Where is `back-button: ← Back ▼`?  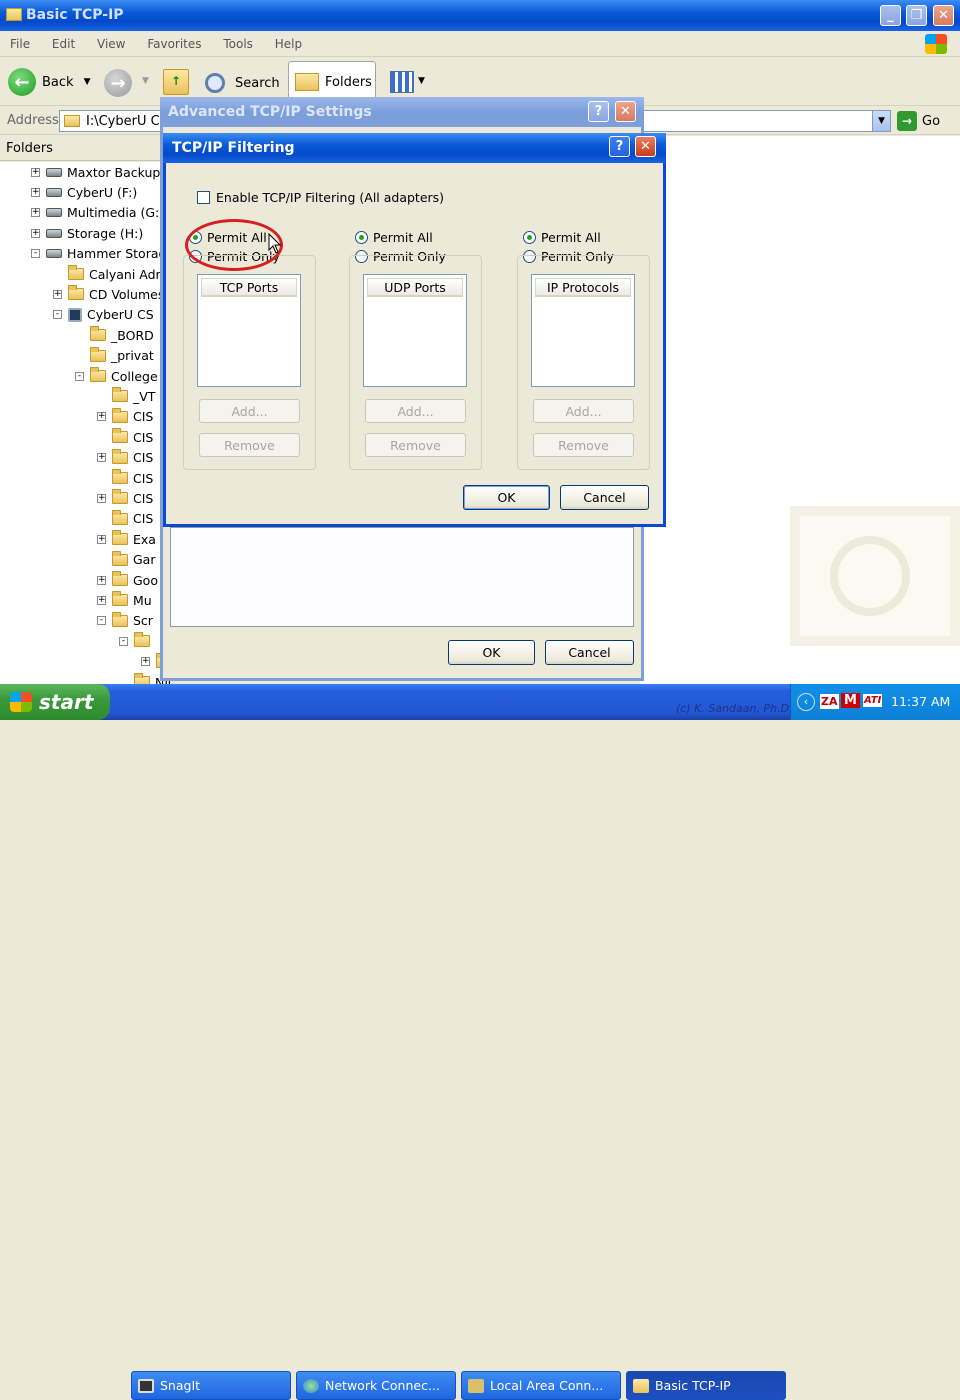 back-button: ← Back ▼ is located at coordinates (49, 82).